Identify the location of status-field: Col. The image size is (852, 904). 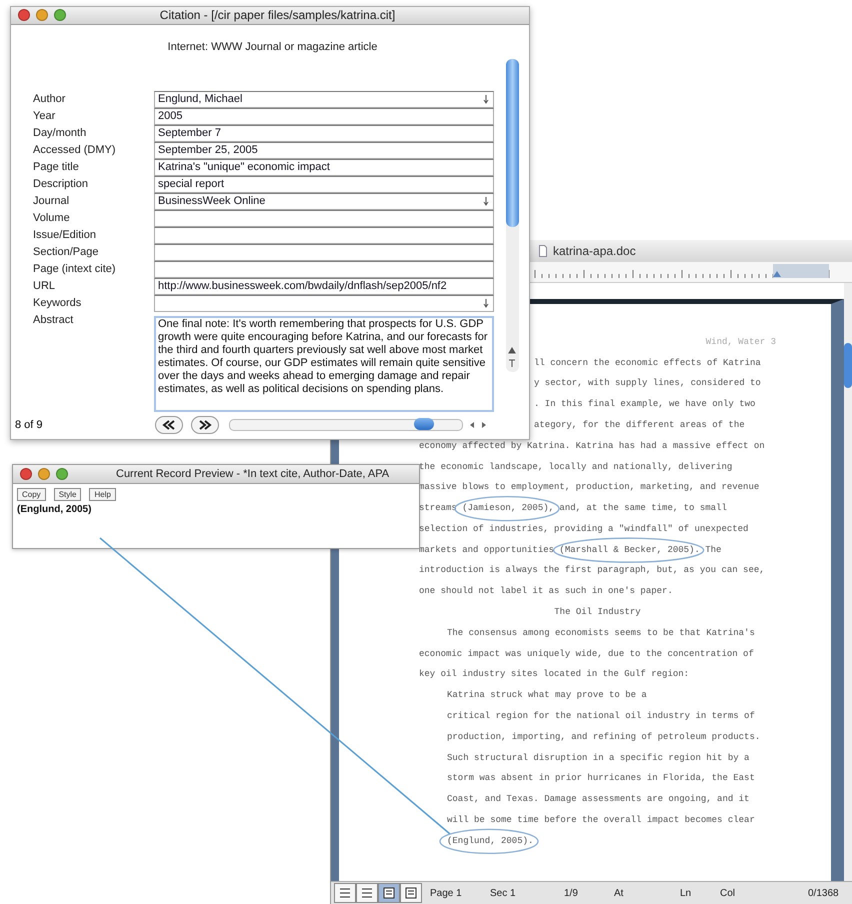
(764, 893).